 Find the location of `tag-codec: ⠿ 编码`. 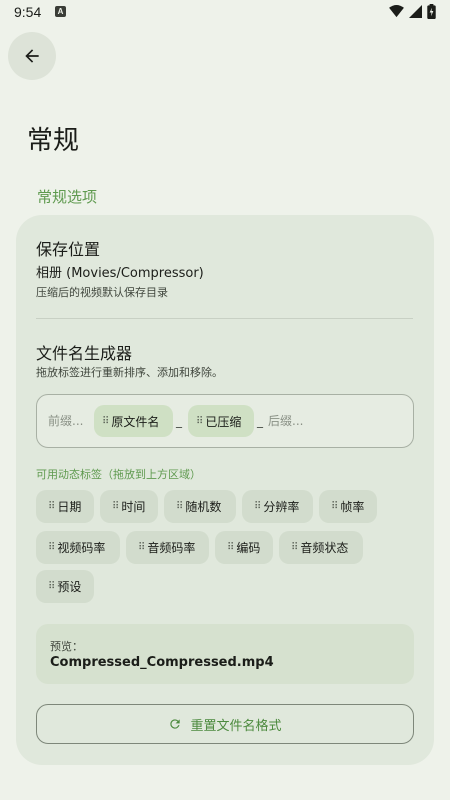

tag-codec: ⠿ 编码 is located at coordinates (244, 547).